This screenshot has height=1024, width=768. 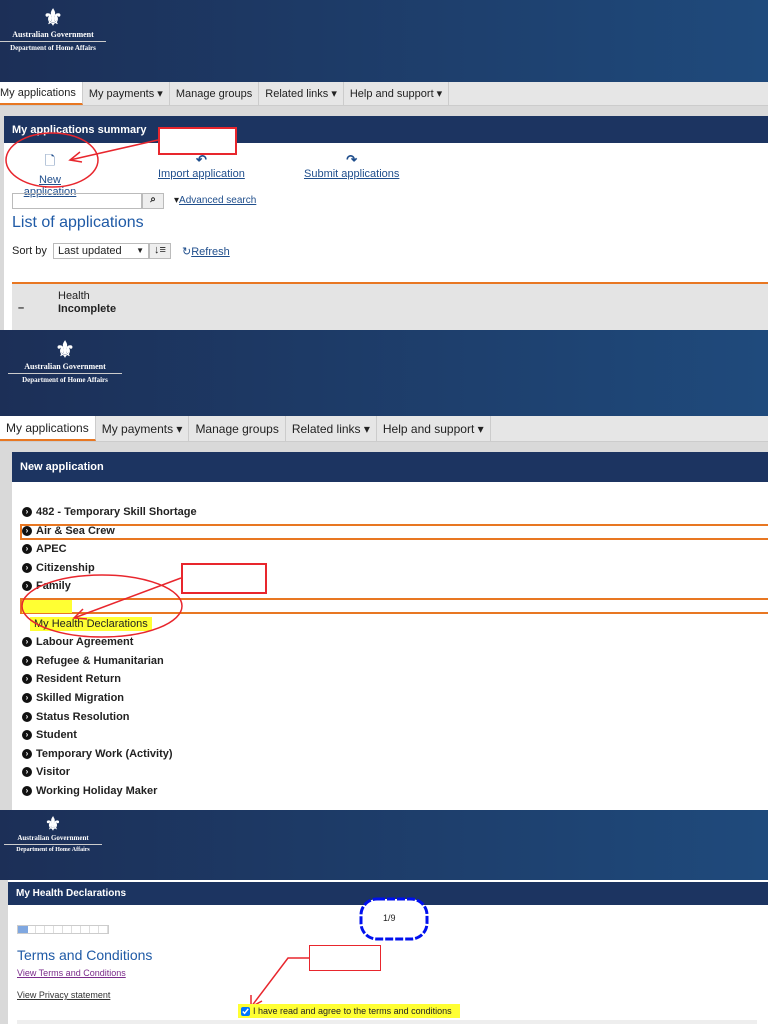 What do you see at coordinates (44, 549) in the screenshot?
I see `application-type-item: › APEC` at bounding box center [44, 549].